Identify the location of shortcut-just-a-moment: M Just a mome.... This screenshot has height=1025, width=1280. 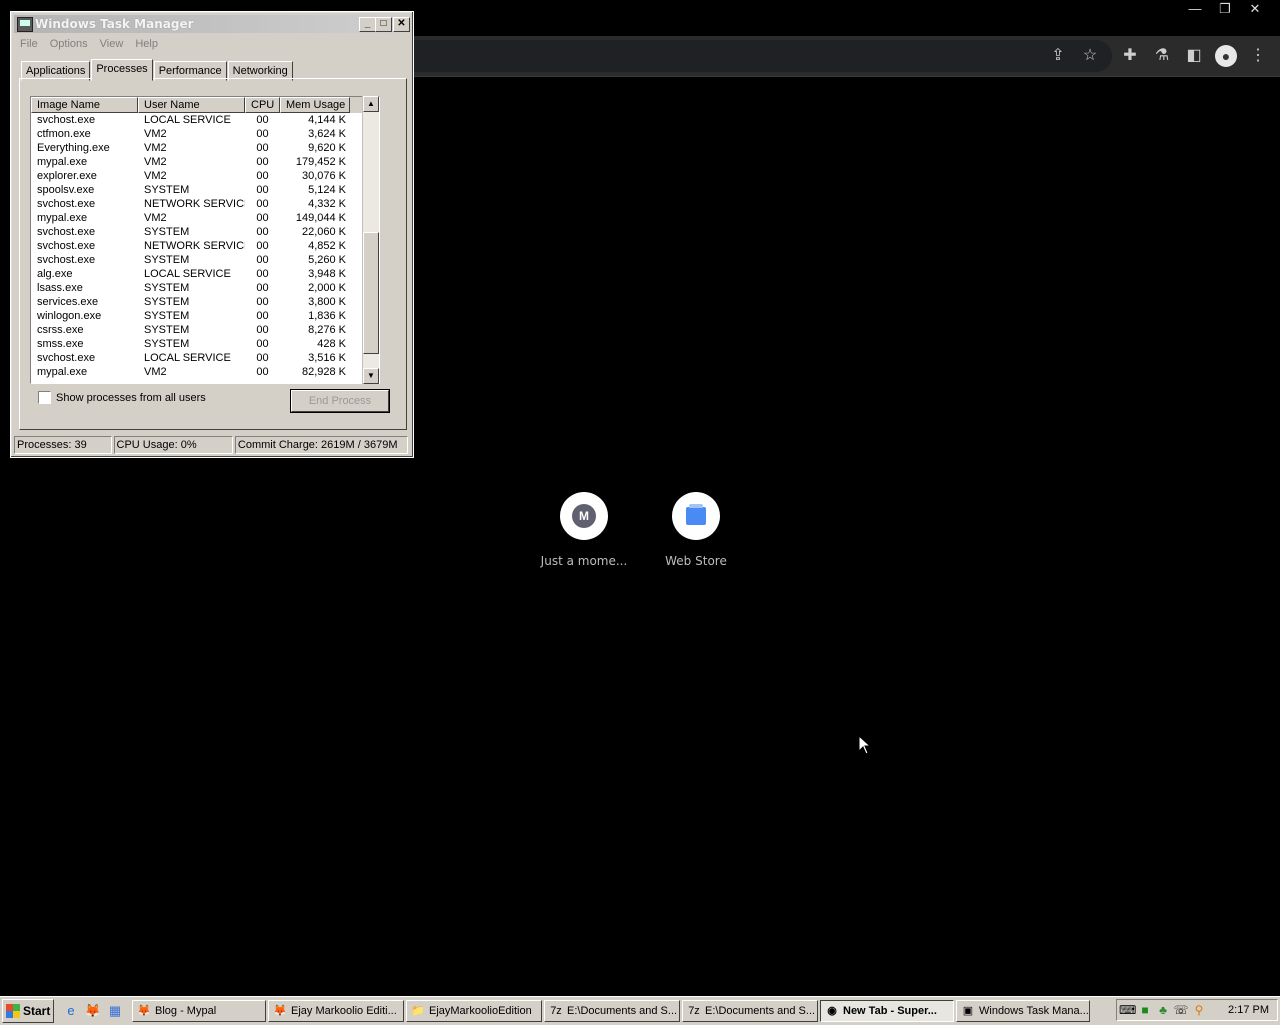
(584, 530).